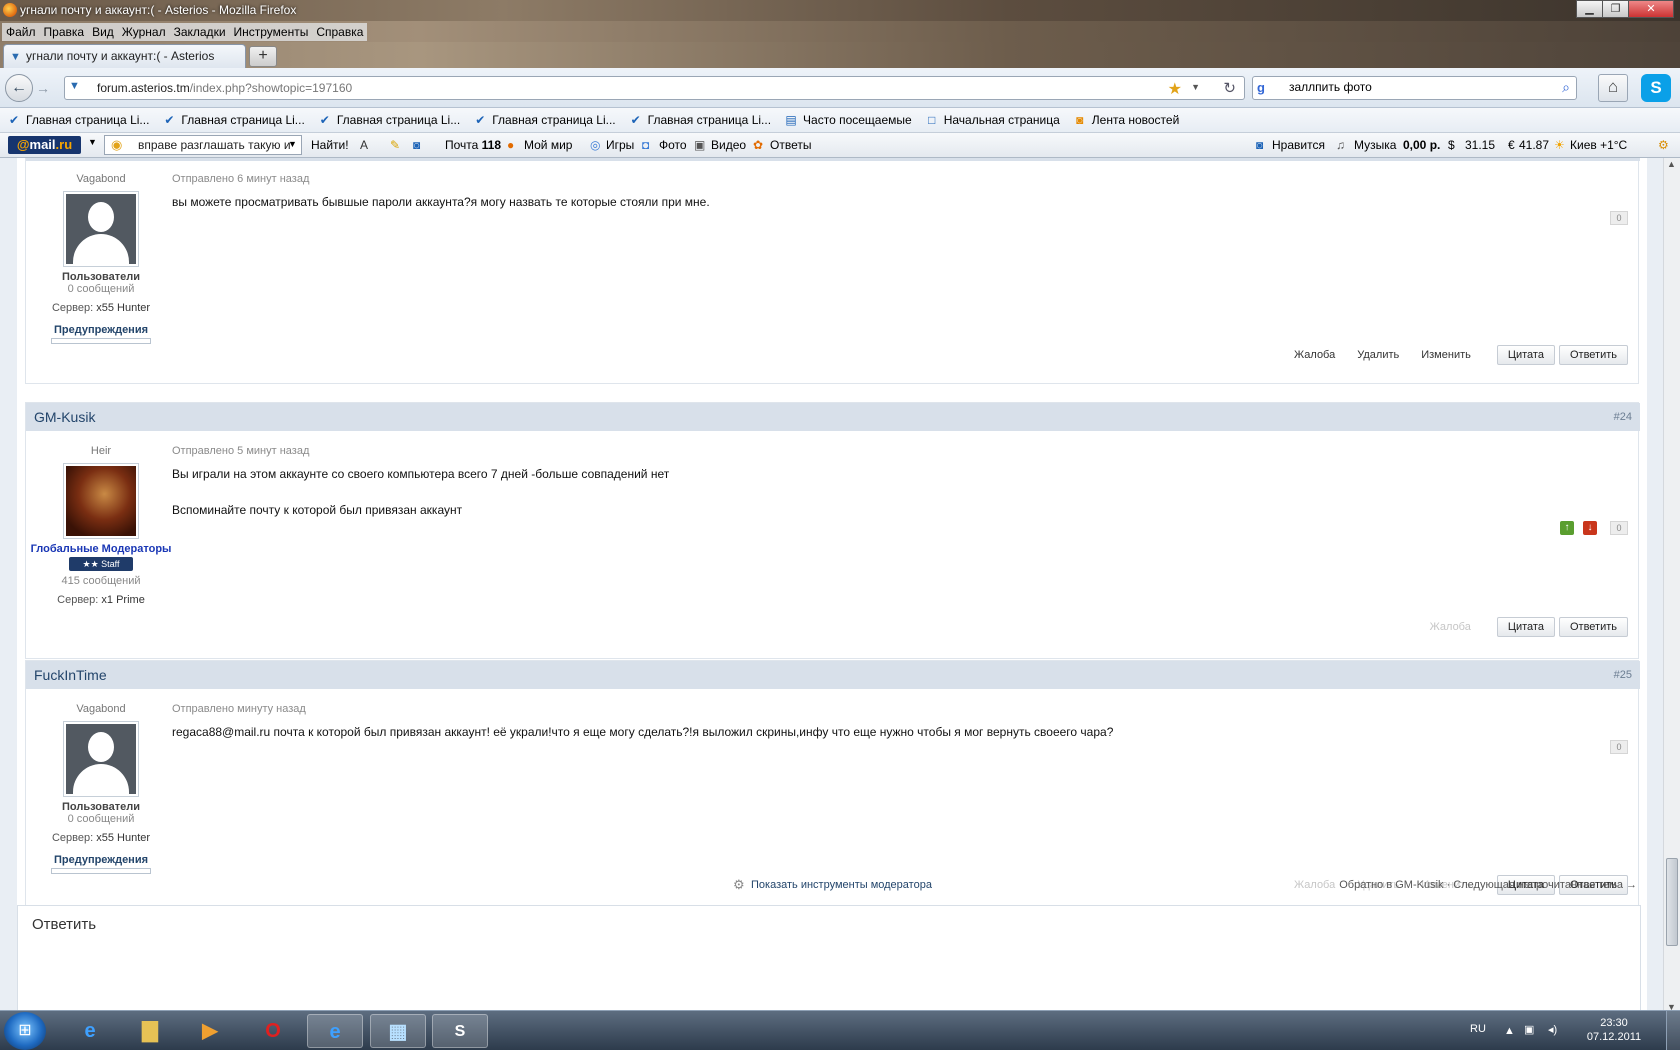  I want to click on taskbar-ie-icon: e, so click(90, 1031).